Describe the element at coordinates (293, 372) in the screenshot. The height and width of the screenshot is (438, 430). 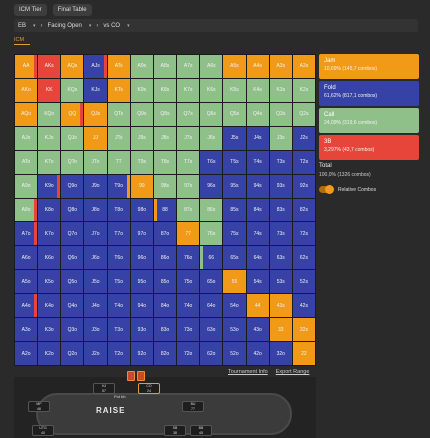
I see `export-range-link: Export Range` at that location.